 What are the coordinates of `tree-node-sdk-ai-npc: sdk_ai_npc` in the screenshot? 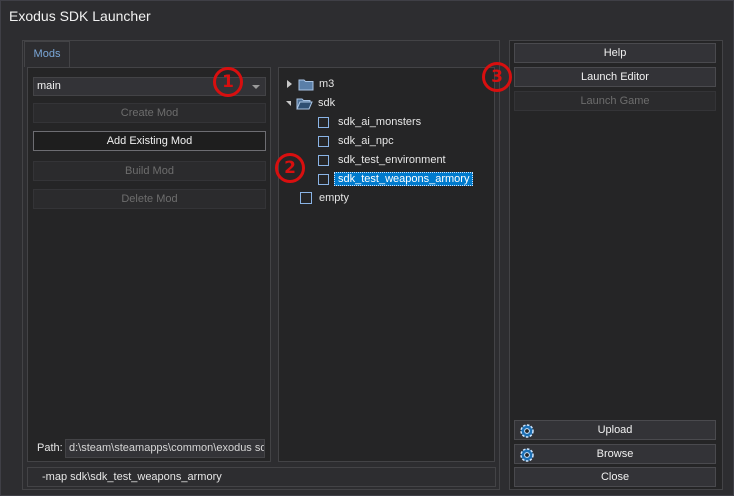 It's located at (356, 141).